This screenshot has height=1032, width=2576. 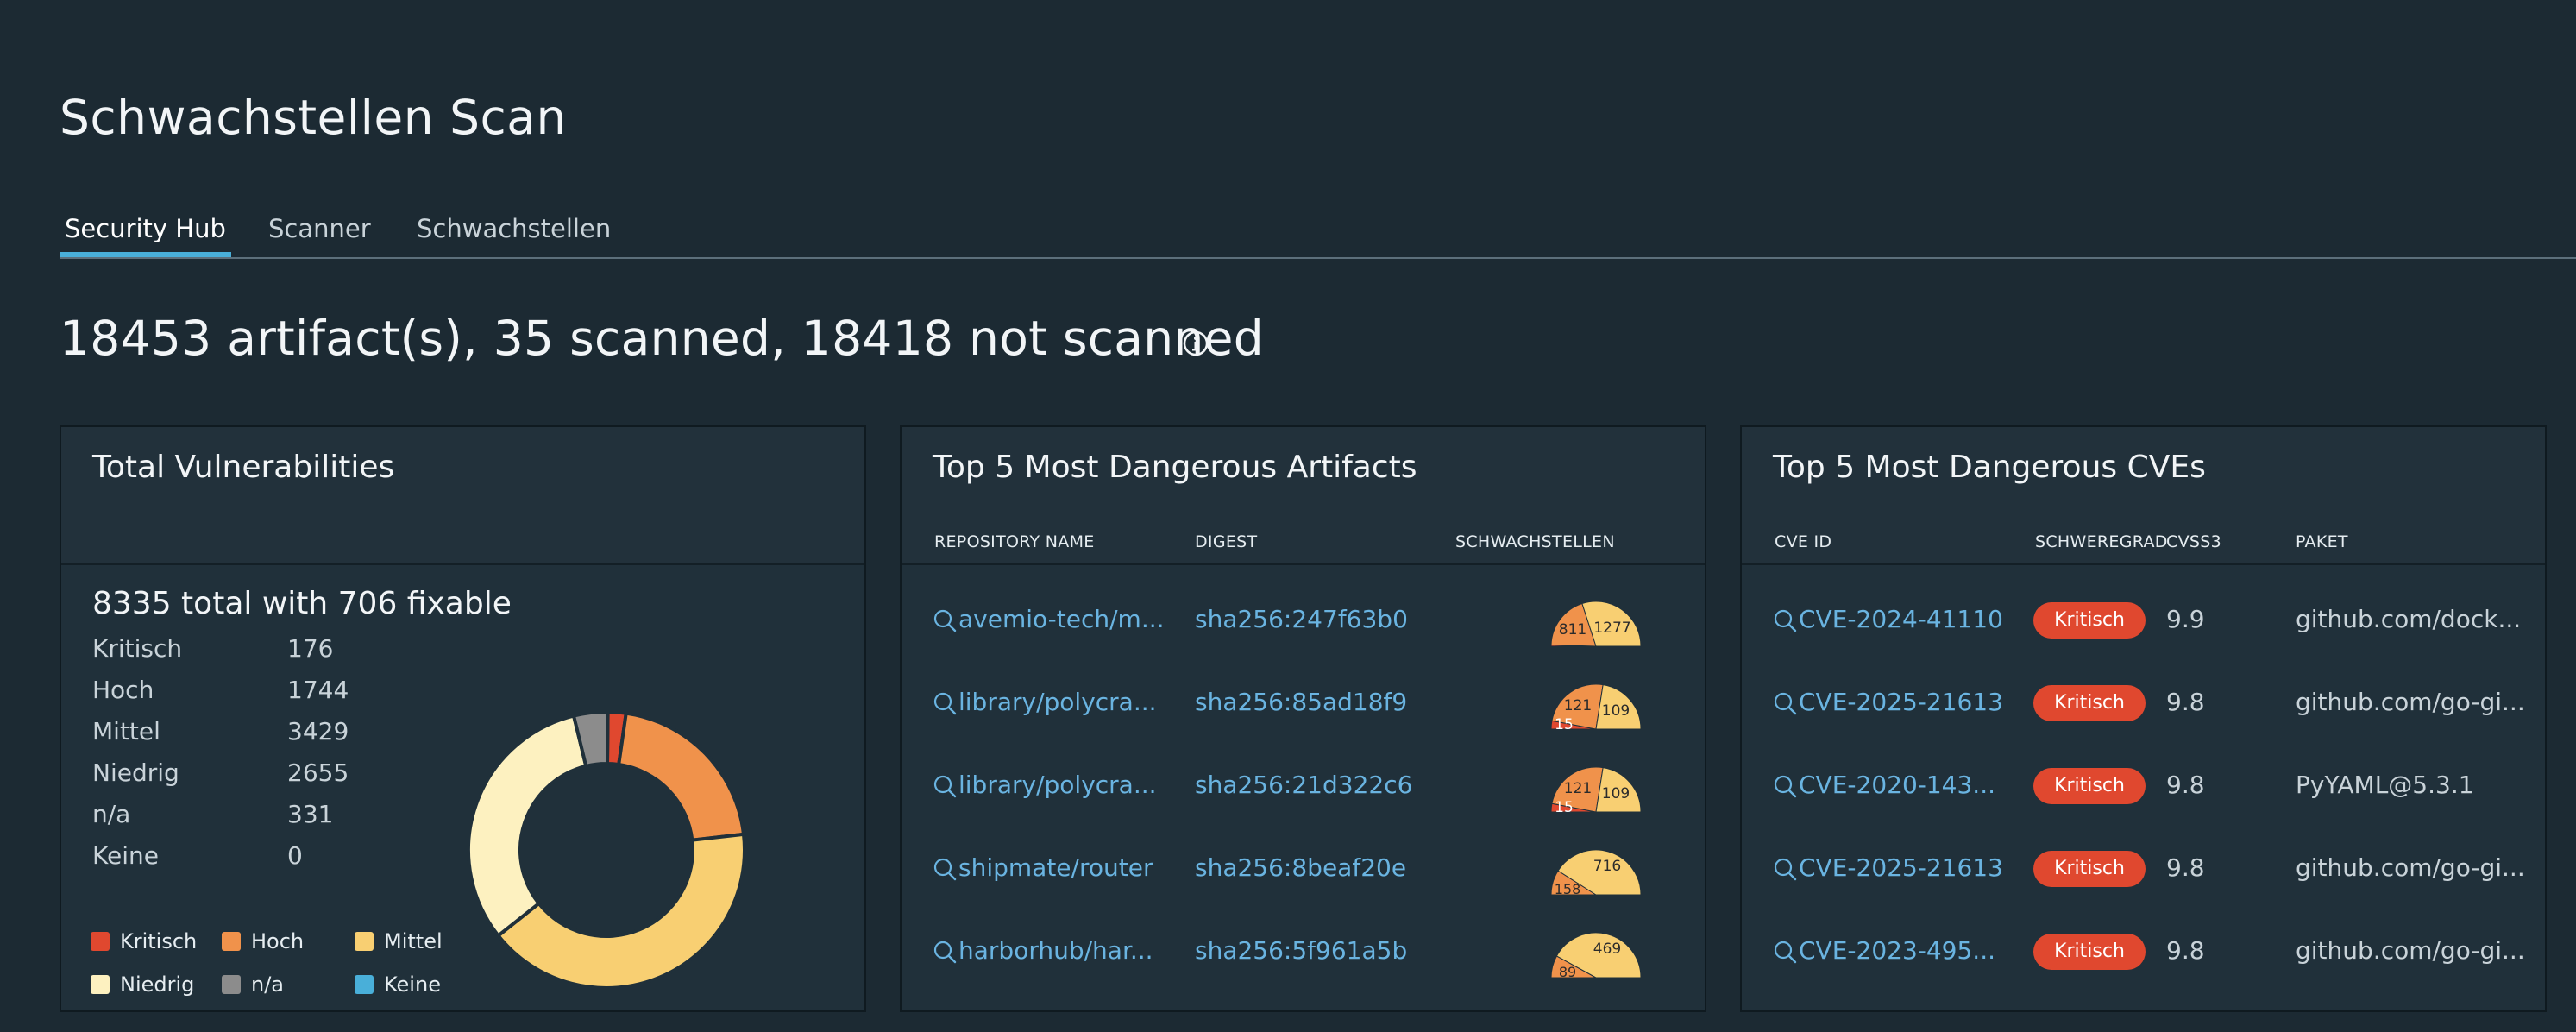 What do you see at coordinates (1568, 889) in the screenshot?
I see `gauge-label-hoch: 158` at bounding box center [1568, 889].